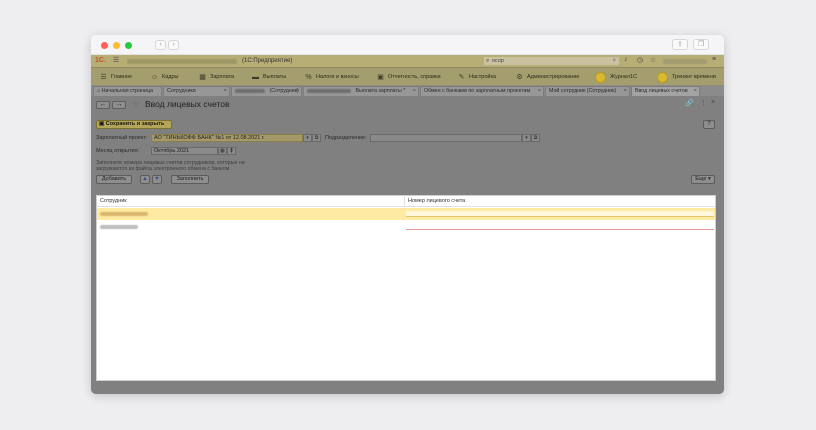 This screenshot has height=430, width=816. Describe the element at coordinates (227, 138) in the screenshot. I see `salary-project-field: АО "ТИНЬКОФФ БАНК" №1 от 12.08.2021 г.` at that location.